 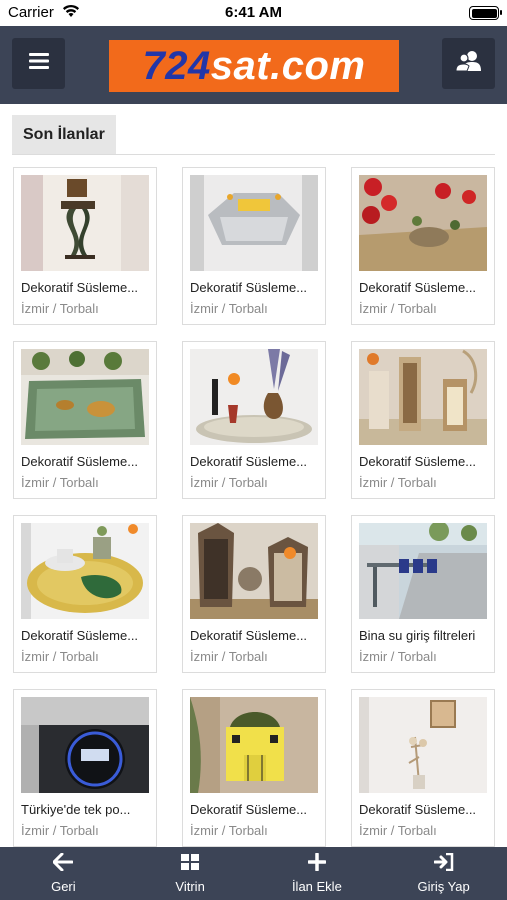 I want to click on sign-in-icon, so click(x=443, y=864).